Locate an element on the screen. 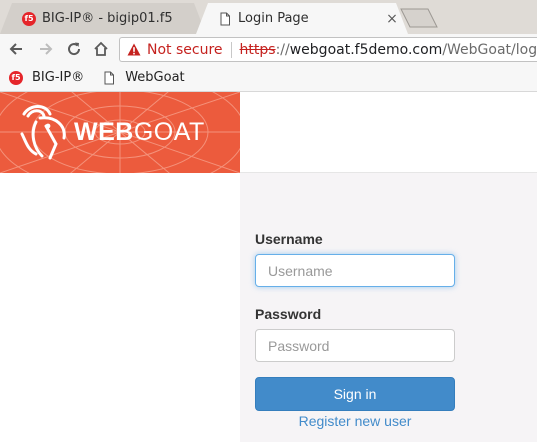 The image size is (537, 442). forward-arrow-icon is located at coordinates (46, 49).